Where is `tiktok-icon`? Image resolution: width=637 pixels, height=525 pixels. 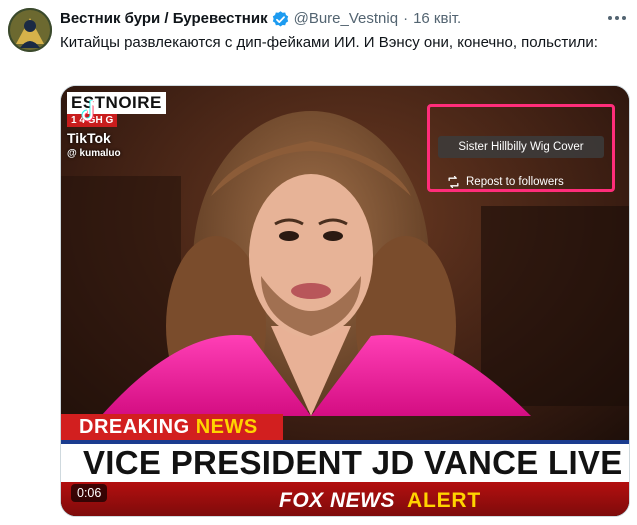
tiktok-icon is located at coordinates (90, 111).